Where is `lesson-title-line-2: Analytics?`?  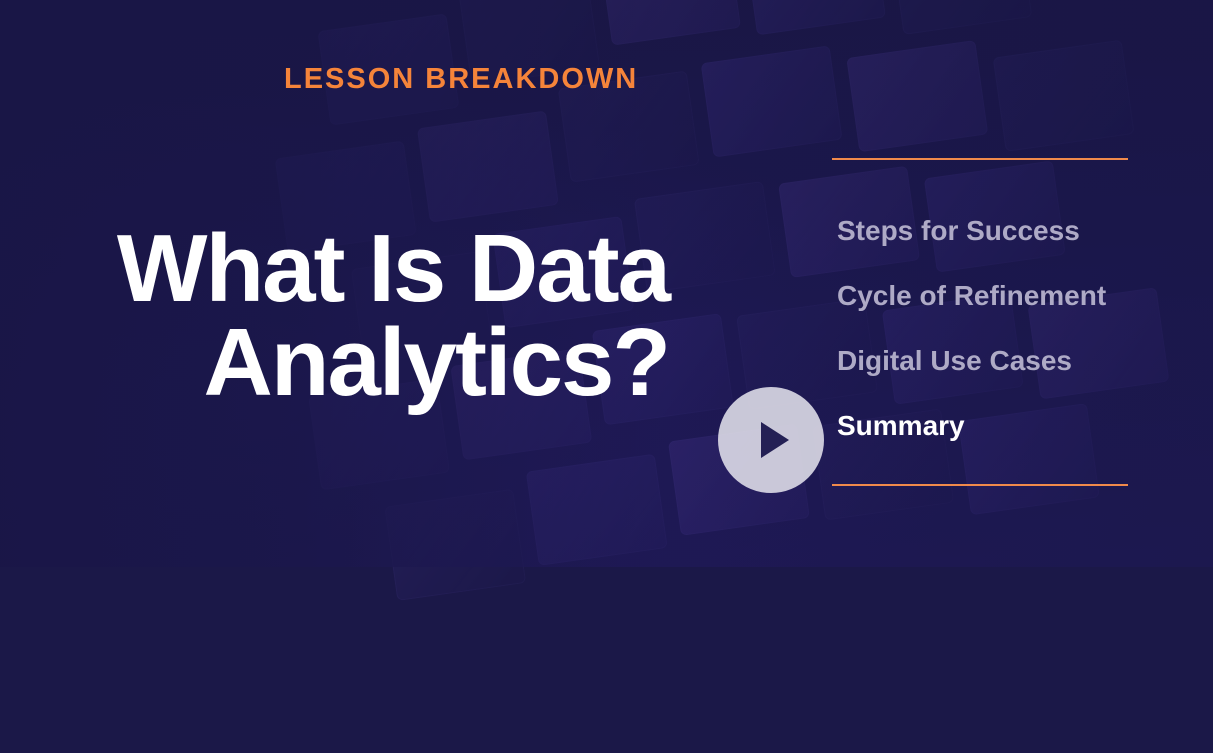 lesson-title-line-2: Analytics? is located at coordinates (437, 362).